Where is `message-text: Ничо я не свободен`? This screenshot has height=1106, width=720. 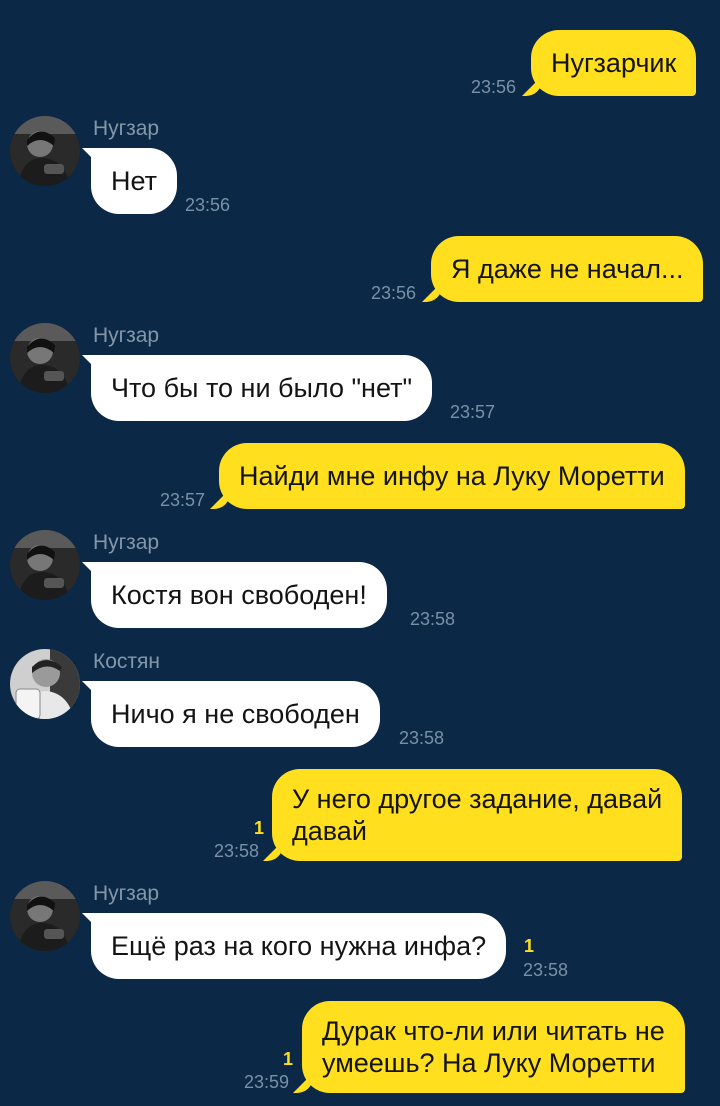
message-text: Ничо я не свободен is located at coordinates (235, 714).